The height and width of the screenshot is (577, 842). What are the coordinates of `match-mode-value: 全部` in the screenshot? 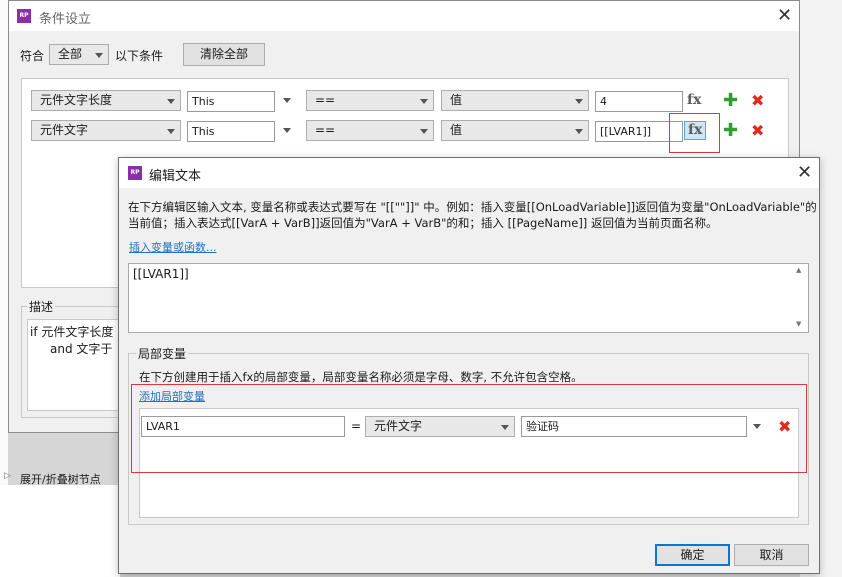 It's located at (70, 54).